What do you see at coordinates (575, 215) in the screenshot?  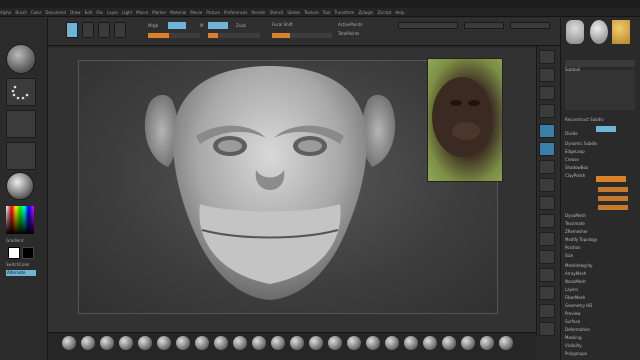 I see `tool-palette-item: DynaMesh` at bounding box center [575, 215].